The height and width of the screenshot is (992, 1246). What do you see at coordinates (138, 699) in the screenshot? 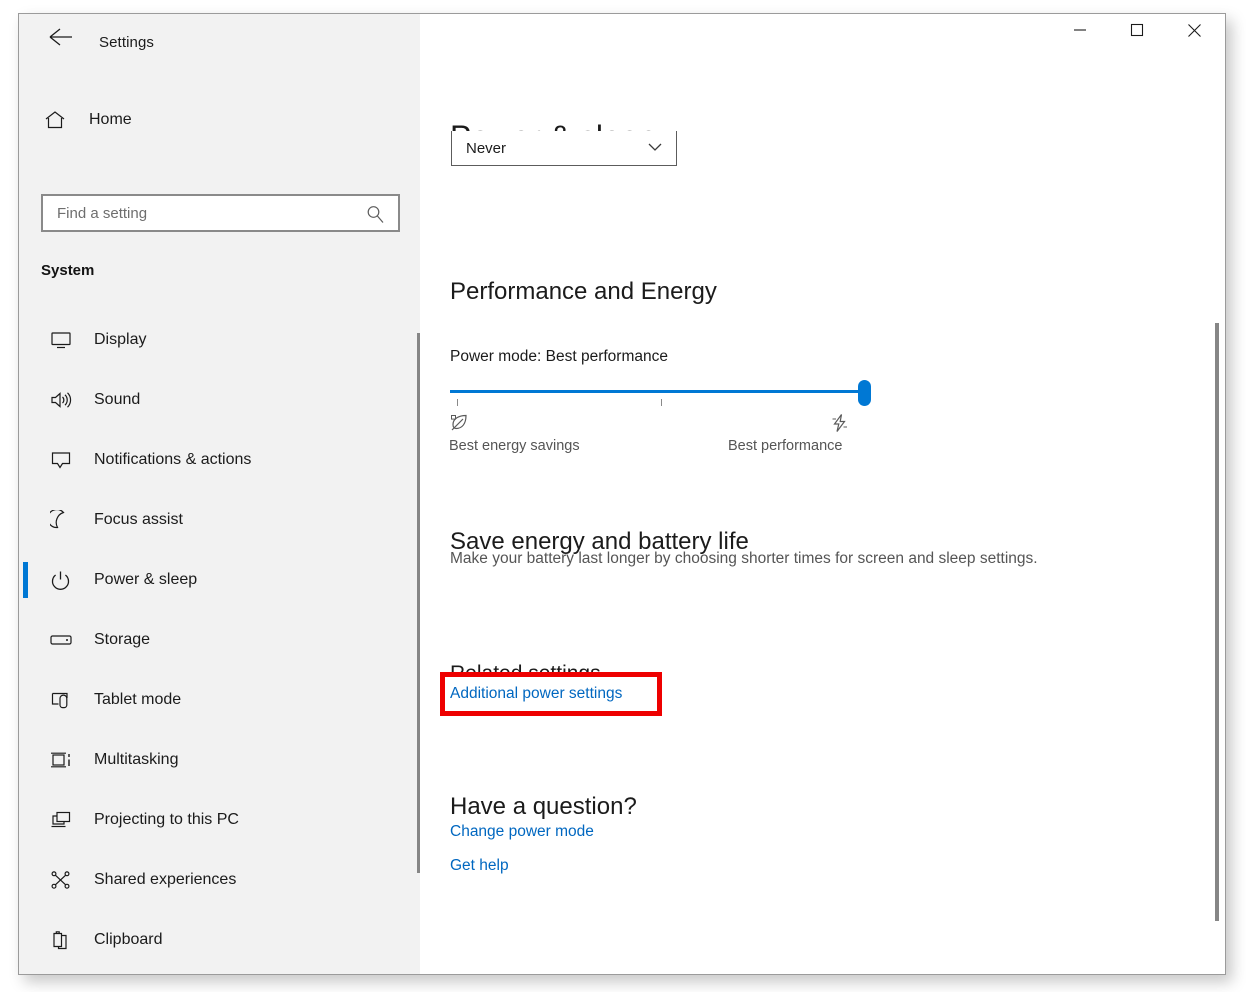
I see `sidebar-item-label: Tablet mode` at bounding box center [138, 699].